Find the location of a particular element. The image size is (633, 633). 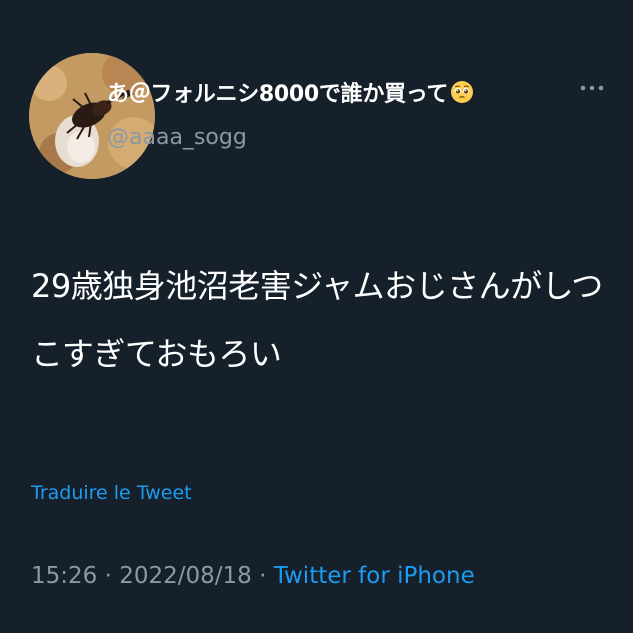

tweet-time: 15:26 is located at coordinates (64, 576).